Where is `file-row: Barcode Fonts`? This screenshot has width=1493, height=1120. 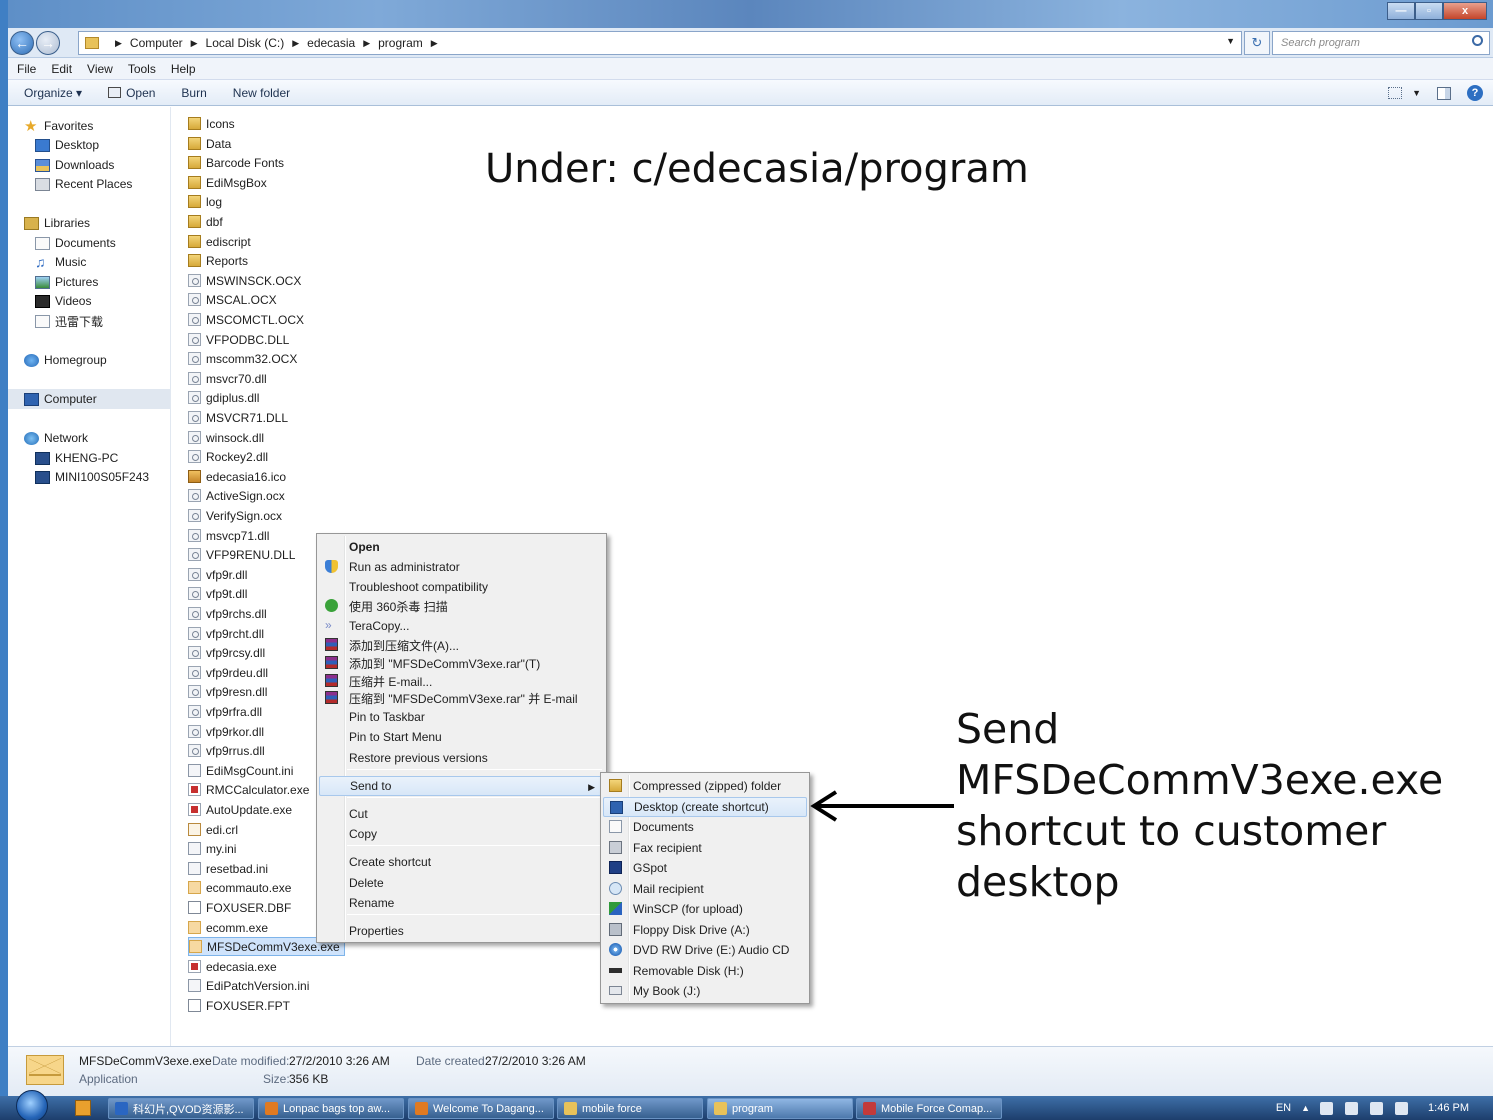
file-row: Barcode Fonts is located at coordinates (236, 162).